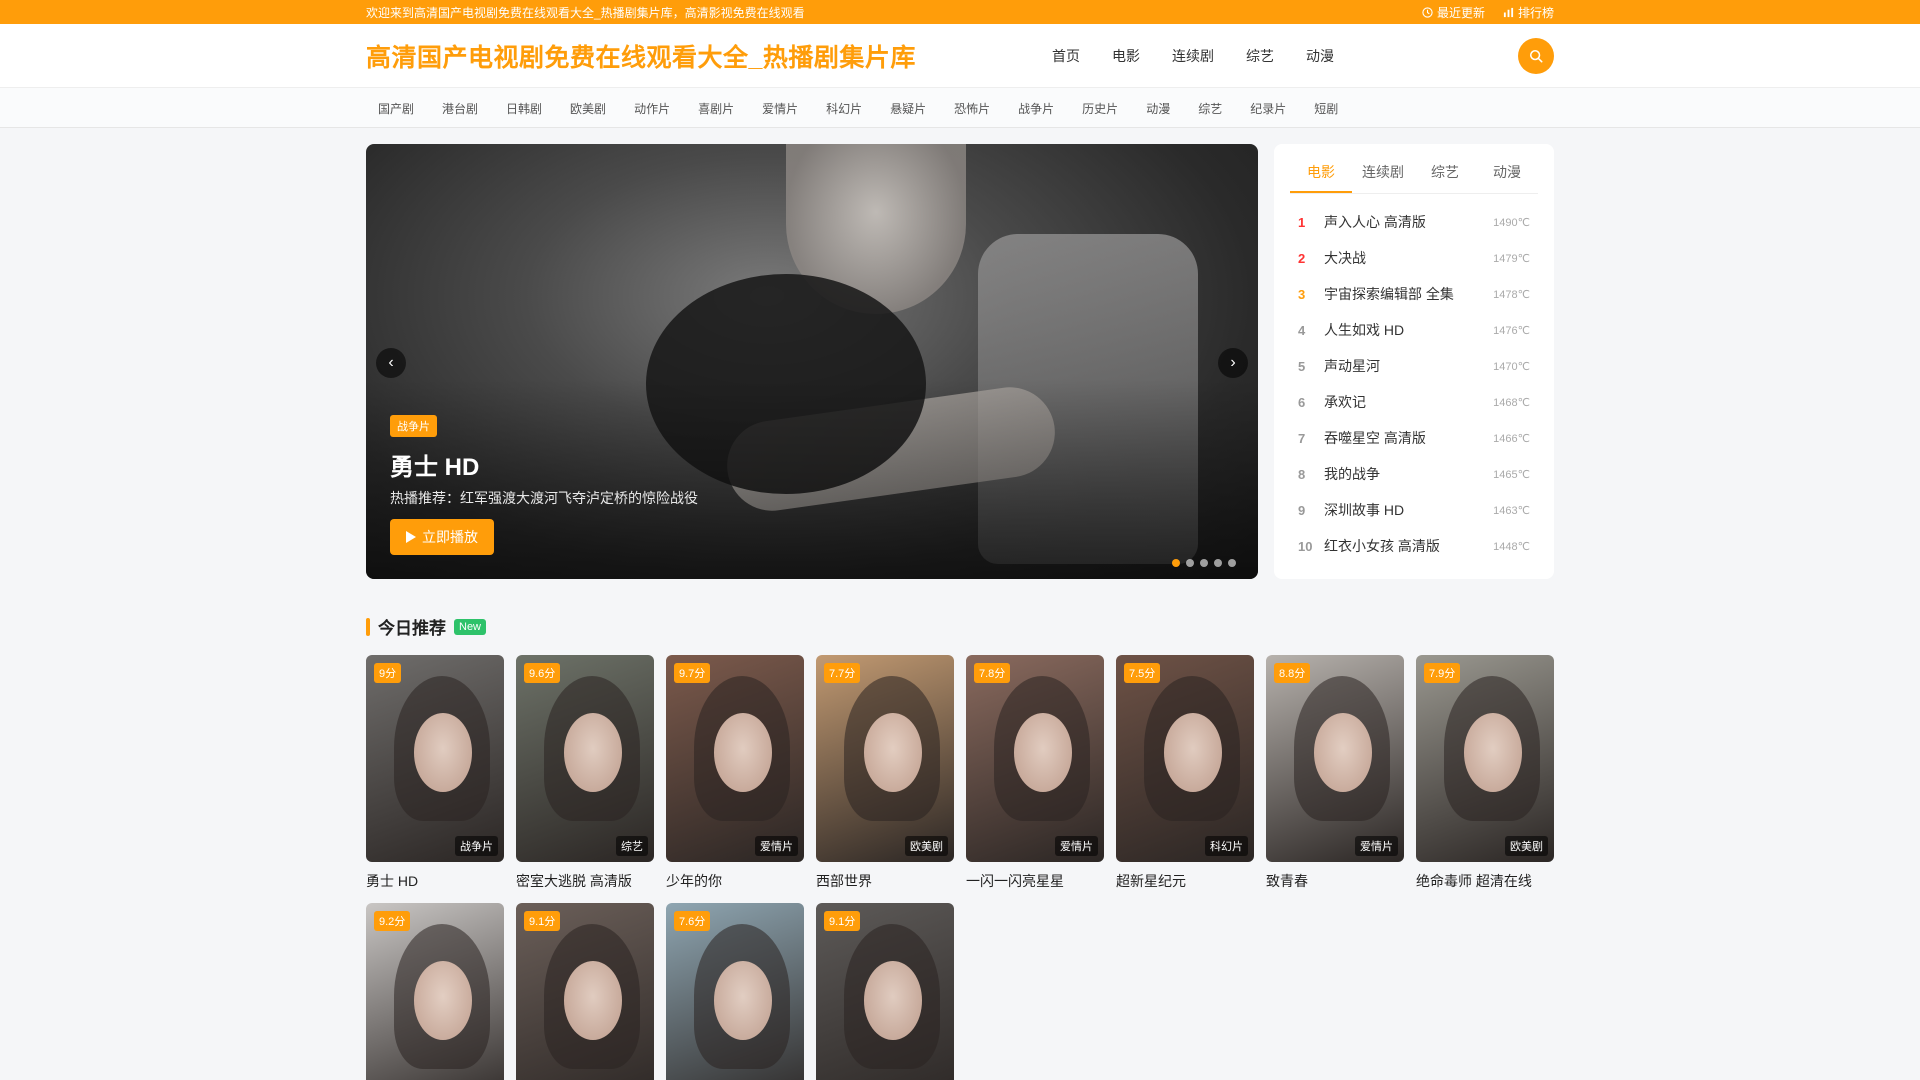 The width and height of the screenshot is (1920, 1080). Describe the element at coordinates (585, 758) in the screenshot. I see `movie-poster: 9.6分 综艺` at that location.